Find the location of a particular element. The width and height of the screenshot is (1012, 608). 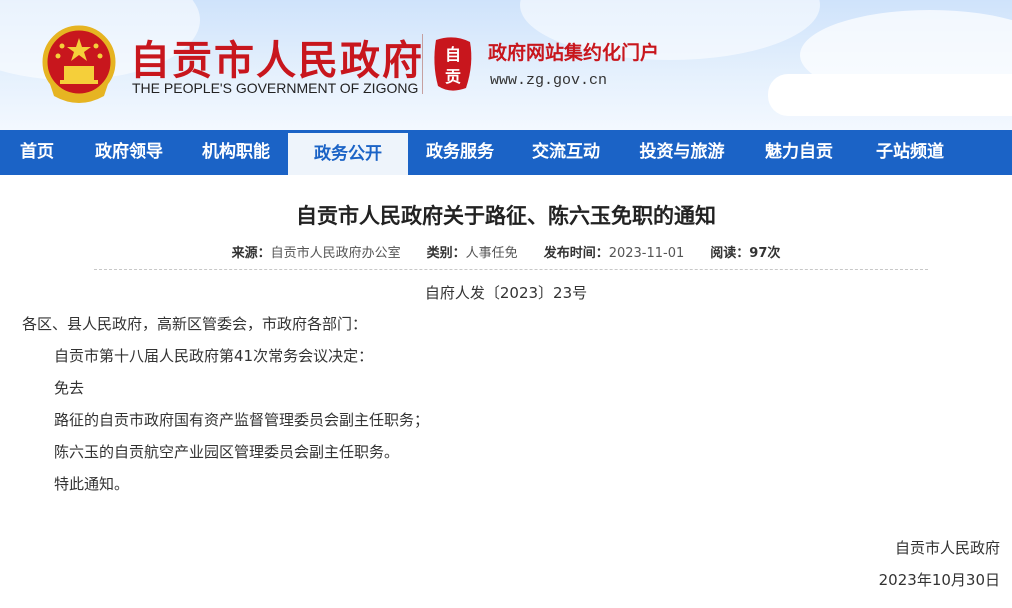

document-number: 自府人发〔2023〕23号 is located at coordinates (506, 293).